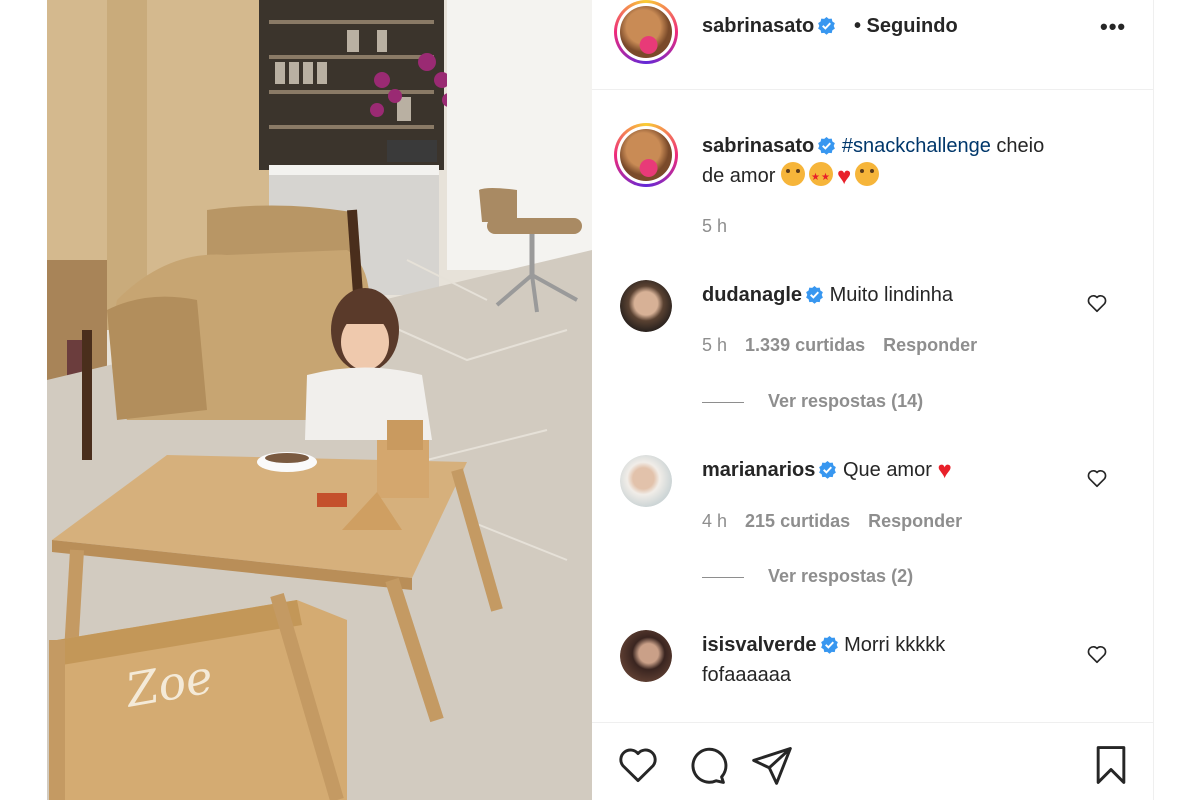 This screenshot has height=800, width=1200. I want to click on view-replies-label: Ver respostas (14), so click(845, 401).